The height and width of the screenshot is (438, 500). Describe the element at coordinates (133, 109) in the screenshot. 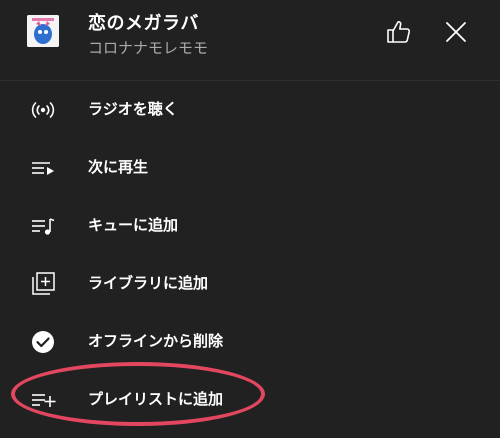

I see `menu-item-label: ラジオを聴く` at that location.